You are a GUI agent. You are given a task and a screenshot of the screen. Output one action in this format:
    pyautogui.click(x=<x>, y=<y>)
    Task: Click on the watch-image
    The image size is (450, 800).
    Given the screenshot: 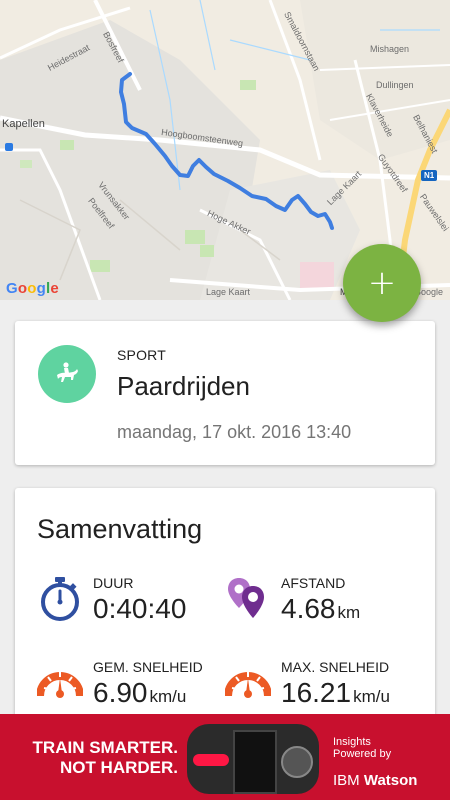 What is the action you would take?
    pyautogui.click(x=297, y=762)
    